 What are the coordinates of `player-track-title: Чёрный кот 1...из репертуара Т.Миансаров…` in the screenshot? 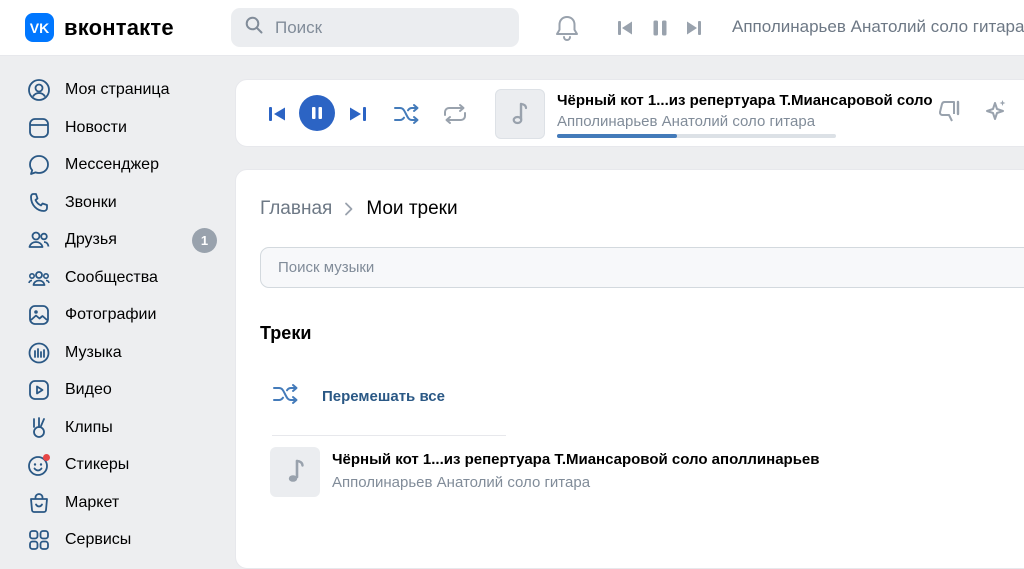 It's located at (750, 100).